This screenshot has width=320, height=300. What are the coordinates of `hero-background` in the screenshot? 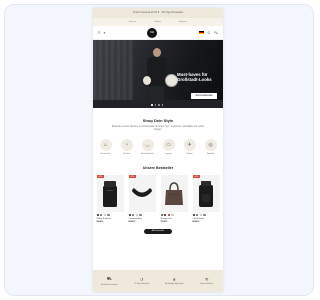 It's located at (113, 74).